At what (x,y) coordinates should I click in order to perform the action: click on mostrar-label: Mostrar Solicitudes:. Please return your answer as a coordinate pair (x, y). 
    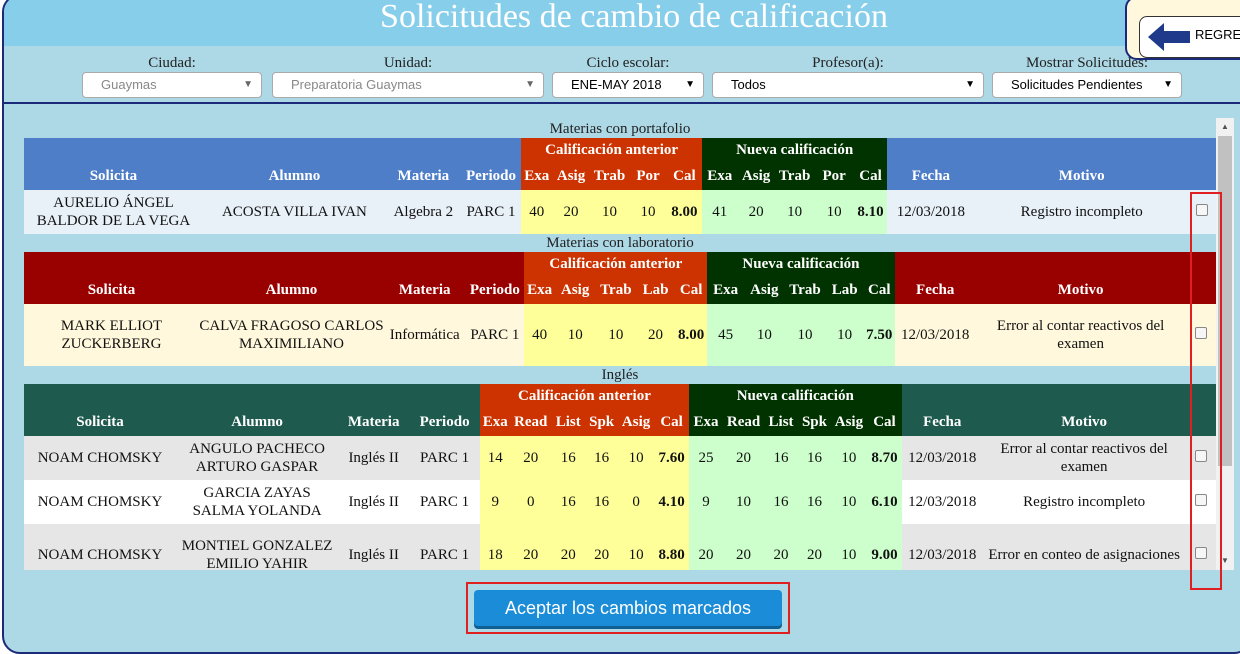
    Looking at the image, I should click on (1087, 63).